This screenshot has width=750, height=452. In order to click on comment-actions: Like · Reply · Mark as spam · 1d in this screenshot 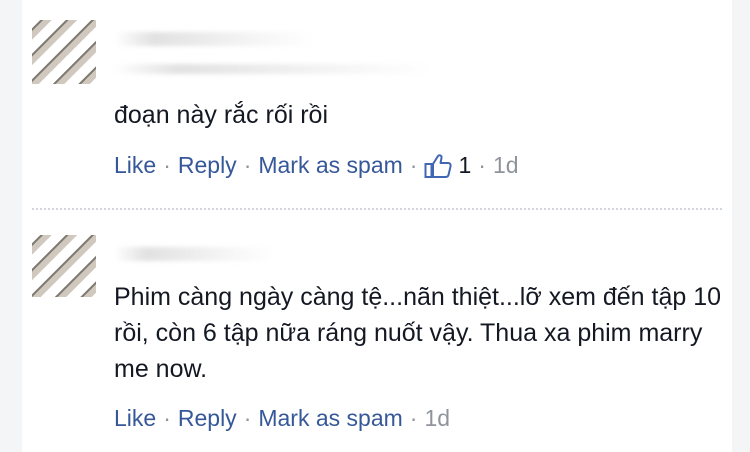, I will do `click(282, 418)`.